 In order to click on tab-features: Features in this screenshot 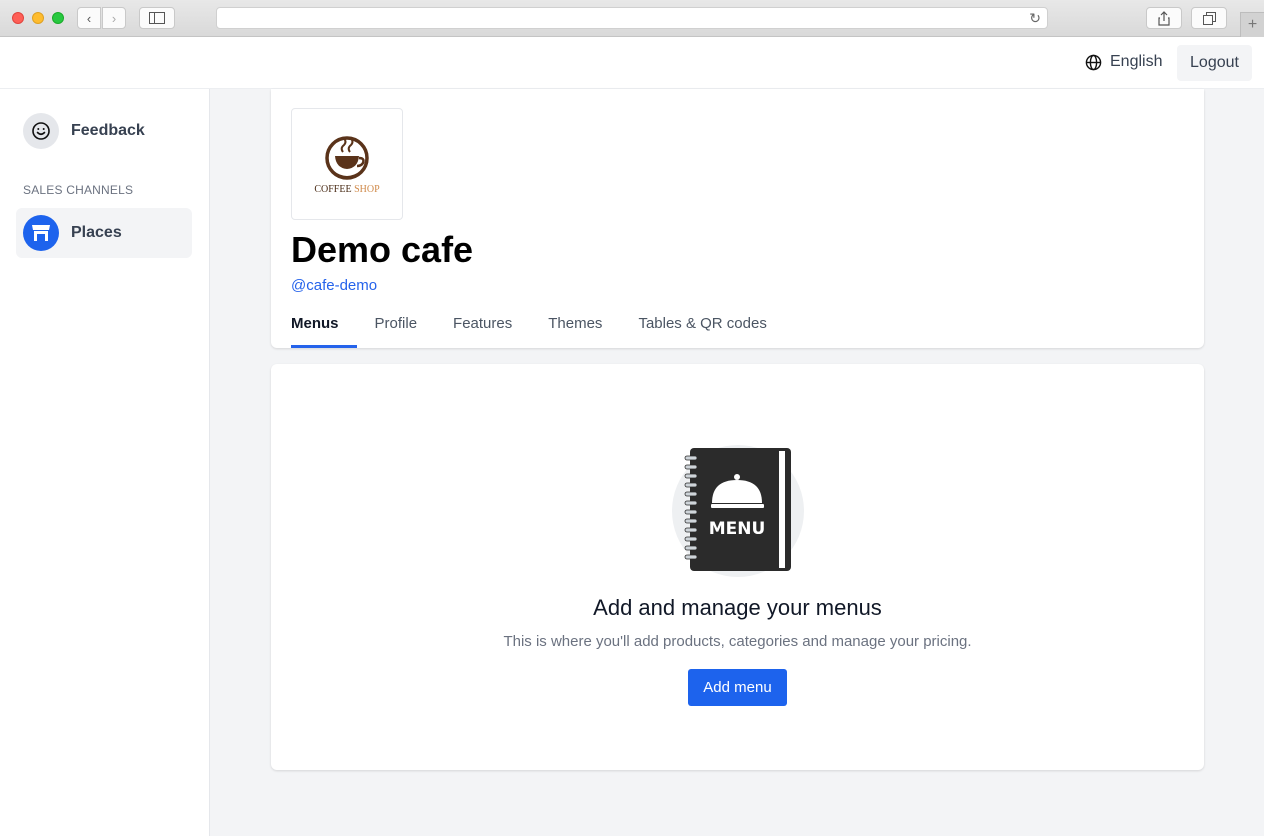, I will do `click(482, 331)`.